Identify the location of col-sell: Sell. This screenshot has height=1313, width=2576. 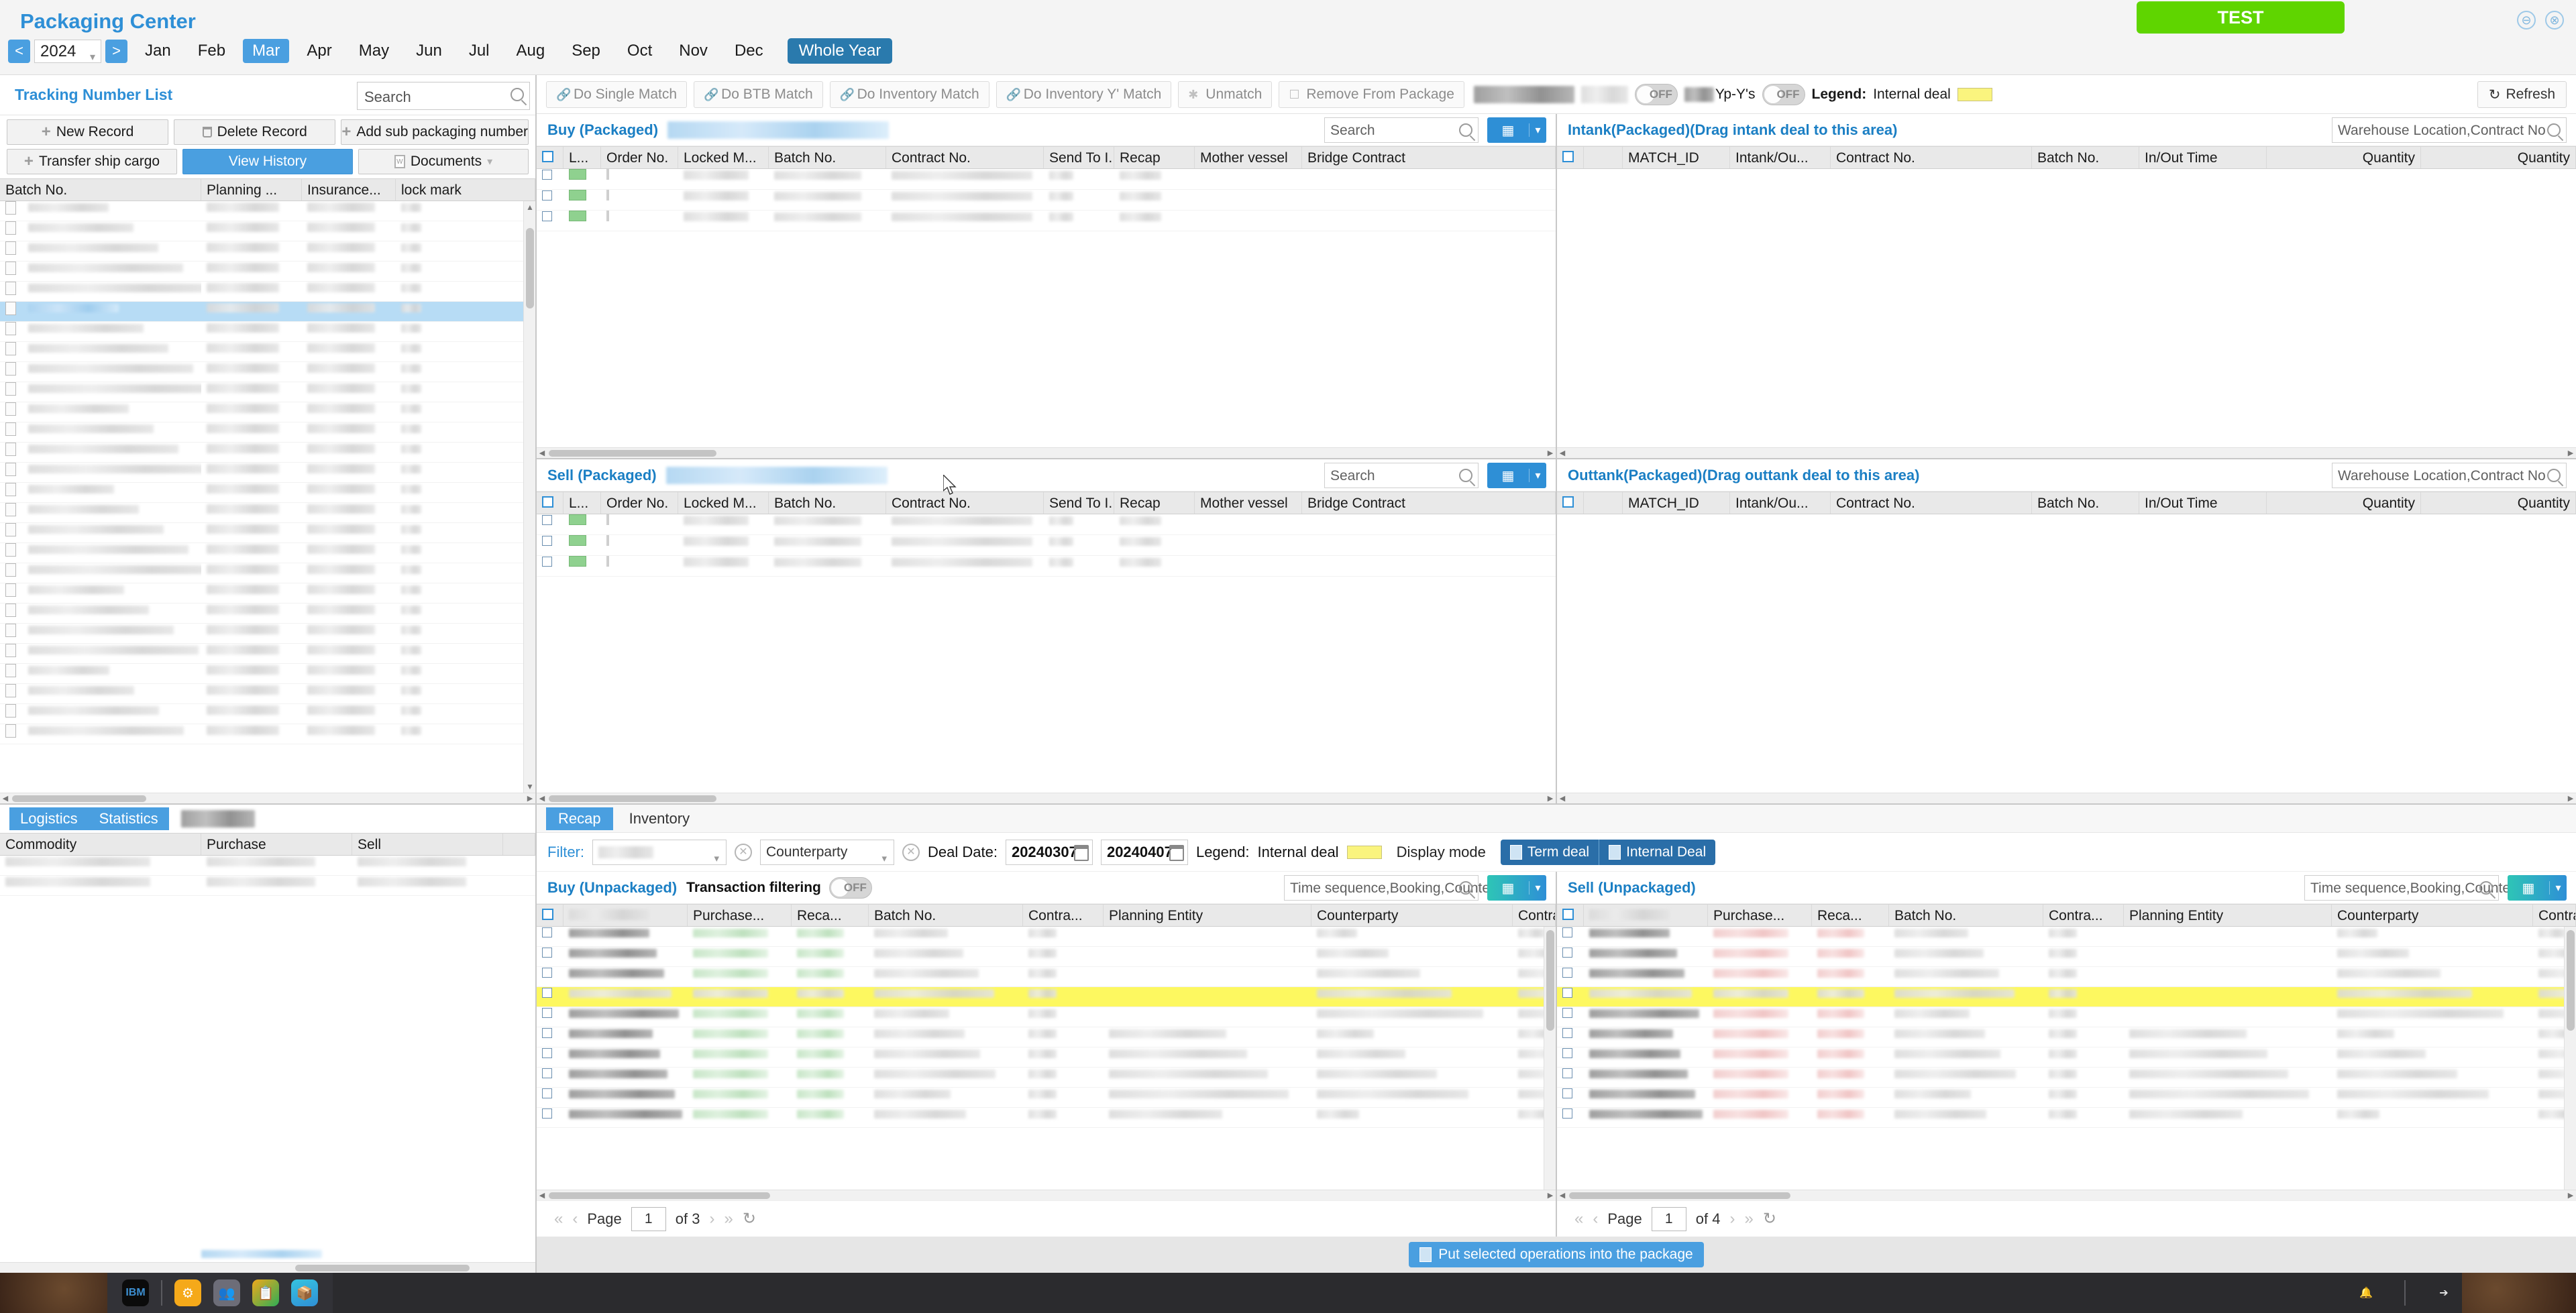
(427, 844).